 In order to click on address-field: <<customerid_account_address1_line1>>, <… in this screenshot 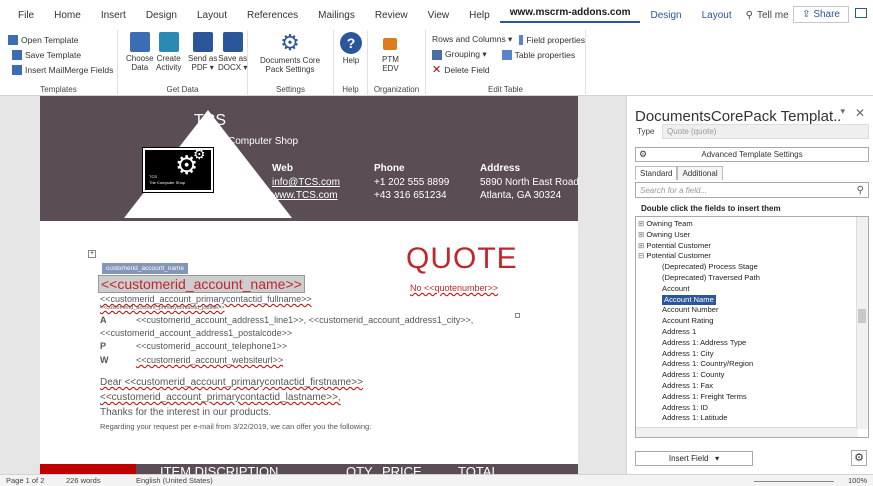, I will do `click(304, 320)`.